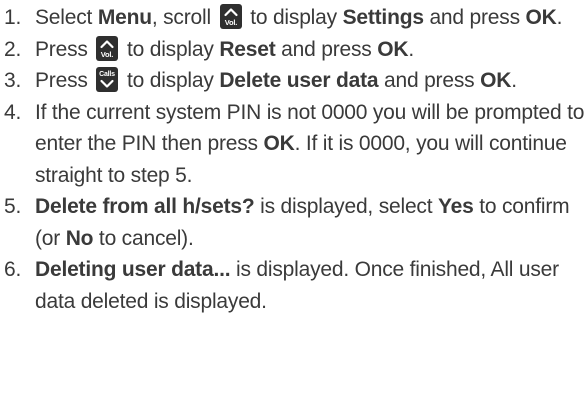  Describe the element at coordinates (383, 17) in the screenshot. I see `emphasis-text: Settings` at that location.